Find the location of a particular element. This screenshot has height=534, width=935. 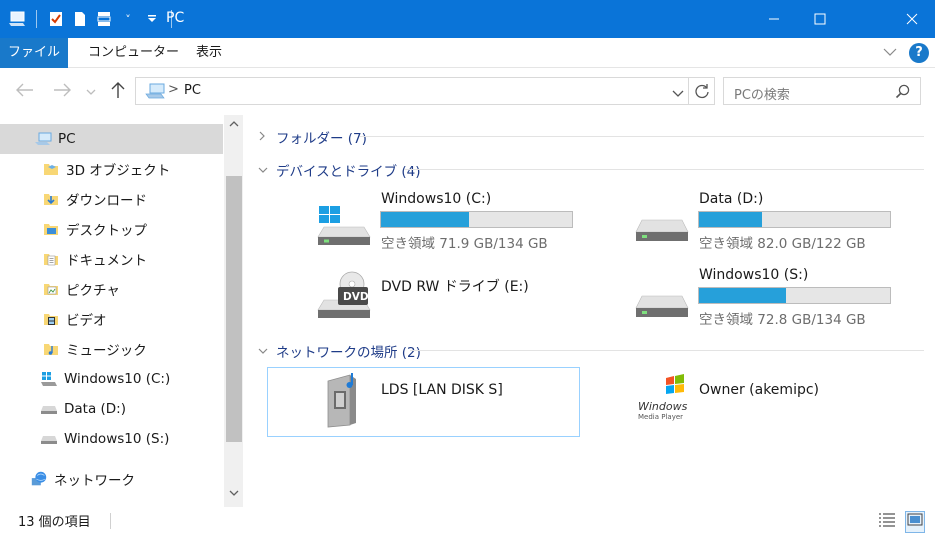

network-location-name: Owner (akemipc) is located at coordinates (759, 390).